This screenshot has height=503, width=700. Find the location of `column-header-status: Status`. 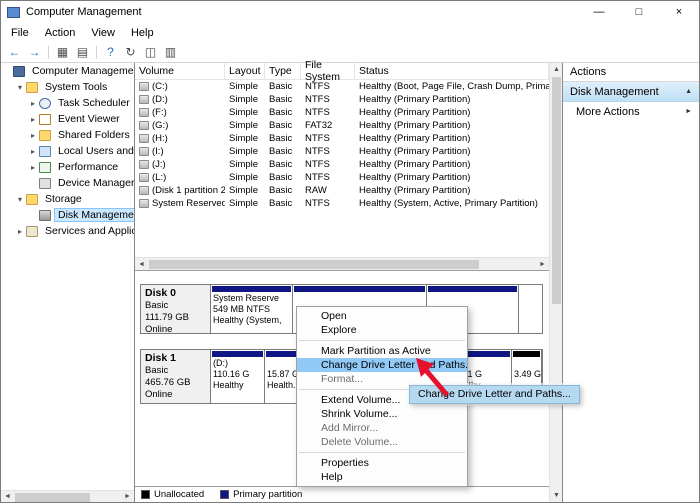

column-header-status: Status is located at coordinates (452, 71).